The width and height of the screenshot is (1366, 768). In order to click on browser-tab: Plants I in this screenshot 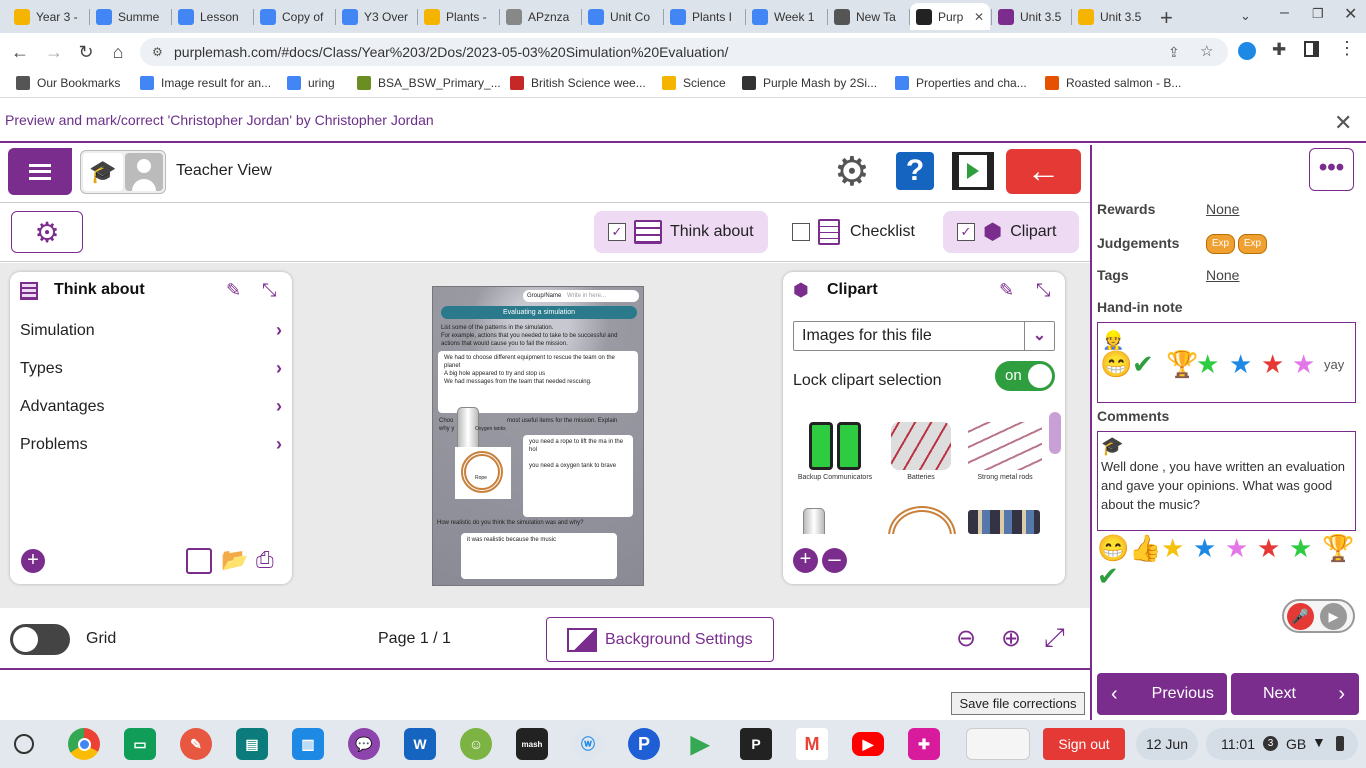, I will do `click(704, 16)`.